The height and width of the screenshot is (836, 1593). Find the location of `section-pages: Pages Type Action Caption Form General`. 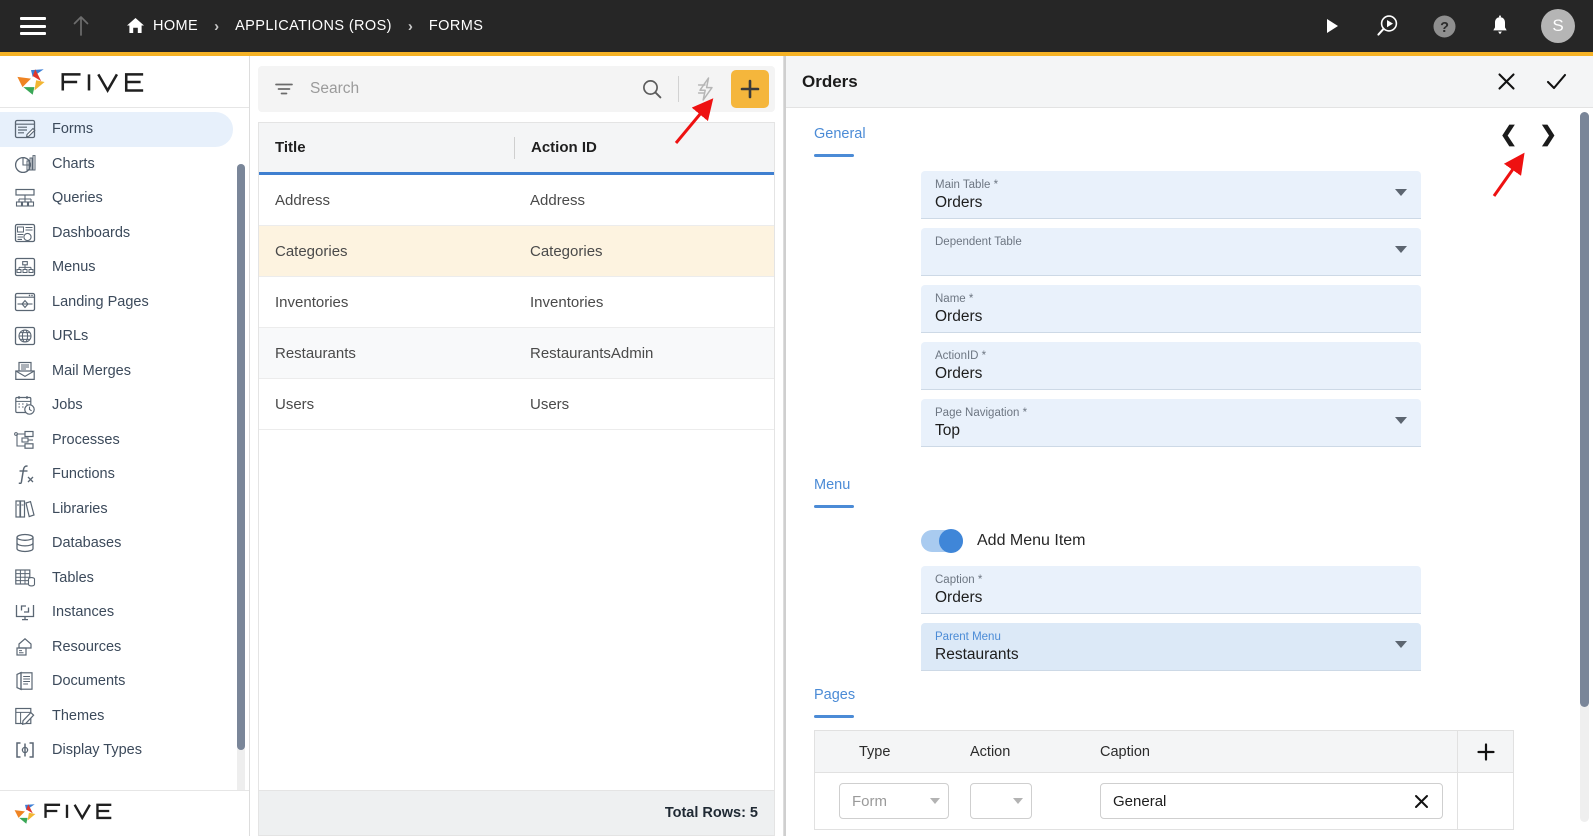

section-pages: Pages Type Action Caption Form General is located at coordinates (1180, 758).